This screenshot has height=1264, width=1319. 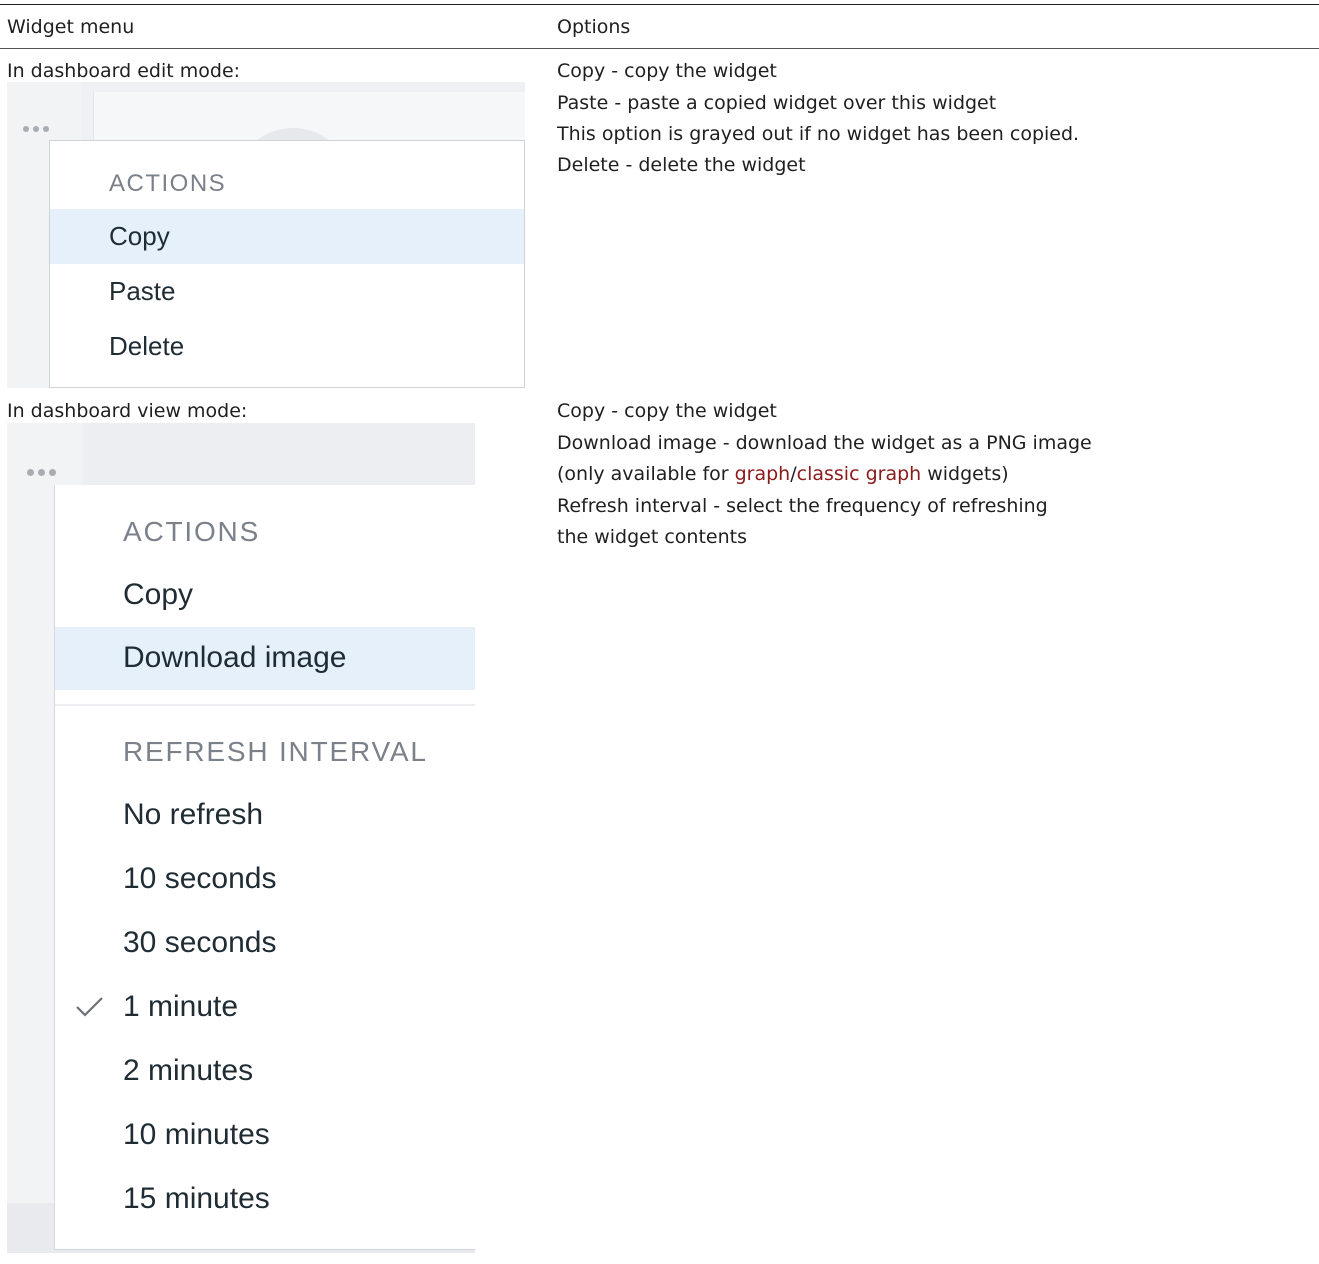 What do you see at coordinates (667, 71) in the screenshot?
I see `edit-option-copy: Copy - copy the widget` at bounding box center [667, 71].